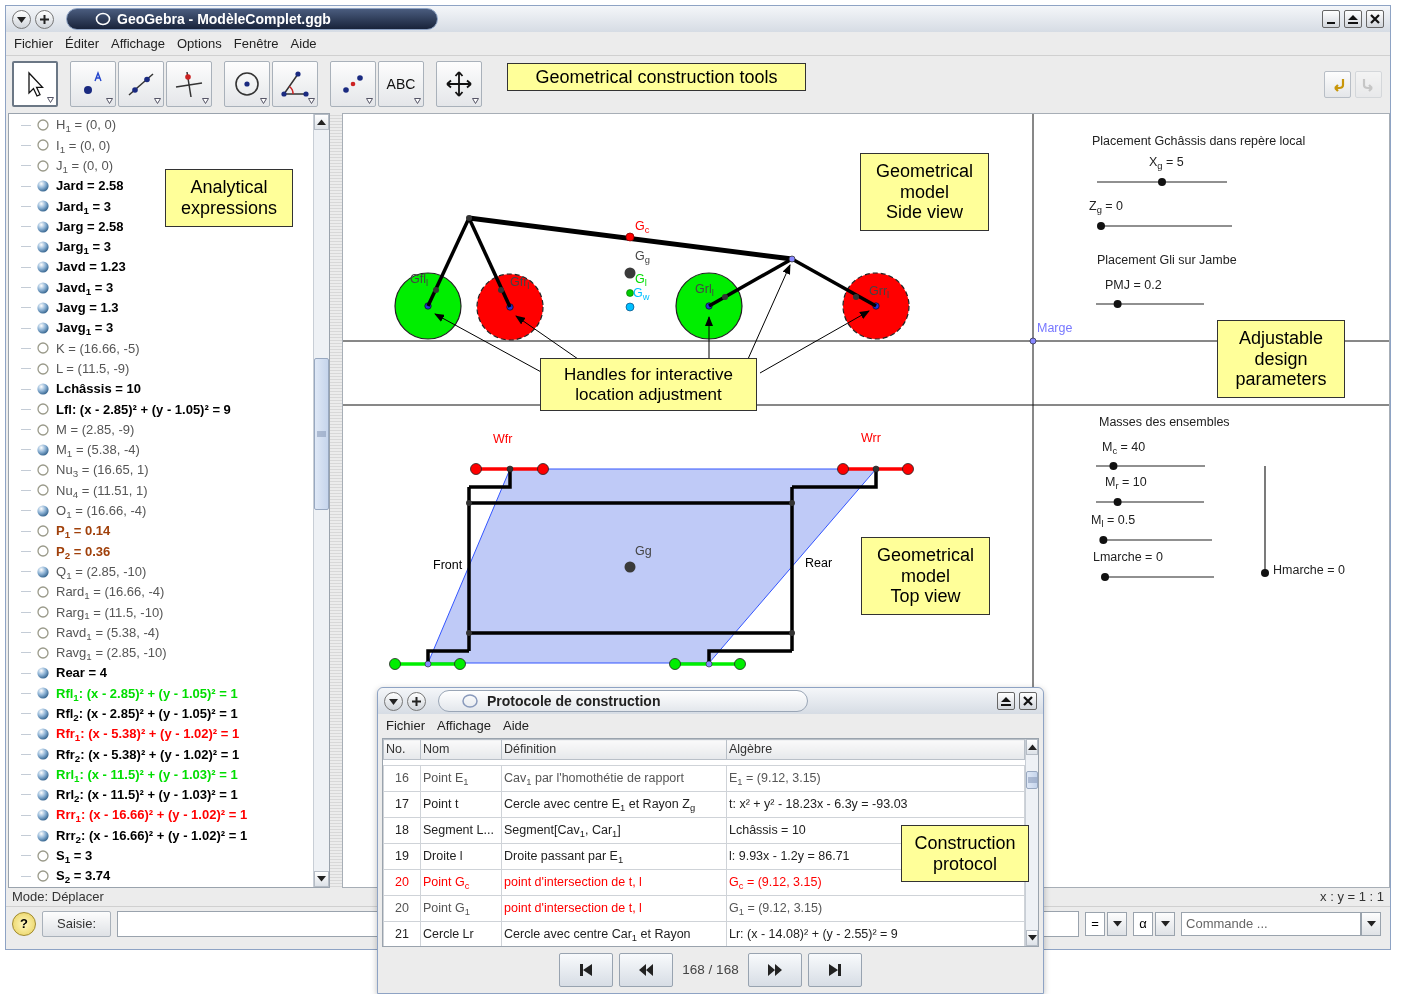  Describe the element at coordinates (77, 923) in the screenshot. I see `input-button: Saisie:` at that location.